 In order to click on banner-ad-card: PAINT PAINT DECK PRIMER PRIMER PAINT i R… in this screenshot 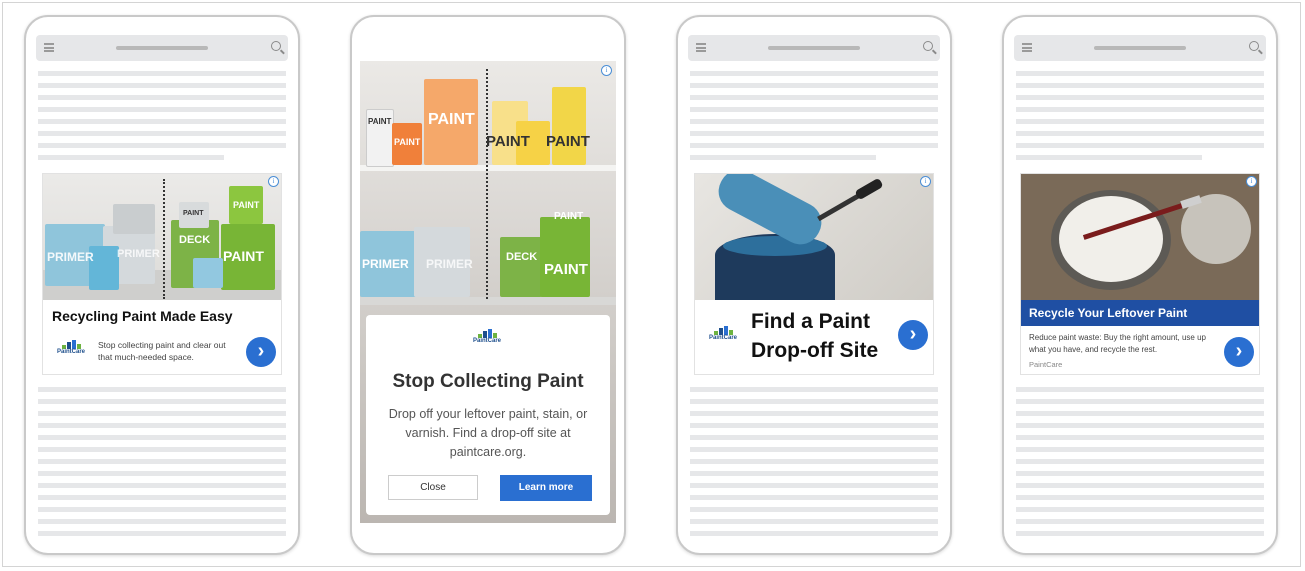, I will do `click(162, 274)`.